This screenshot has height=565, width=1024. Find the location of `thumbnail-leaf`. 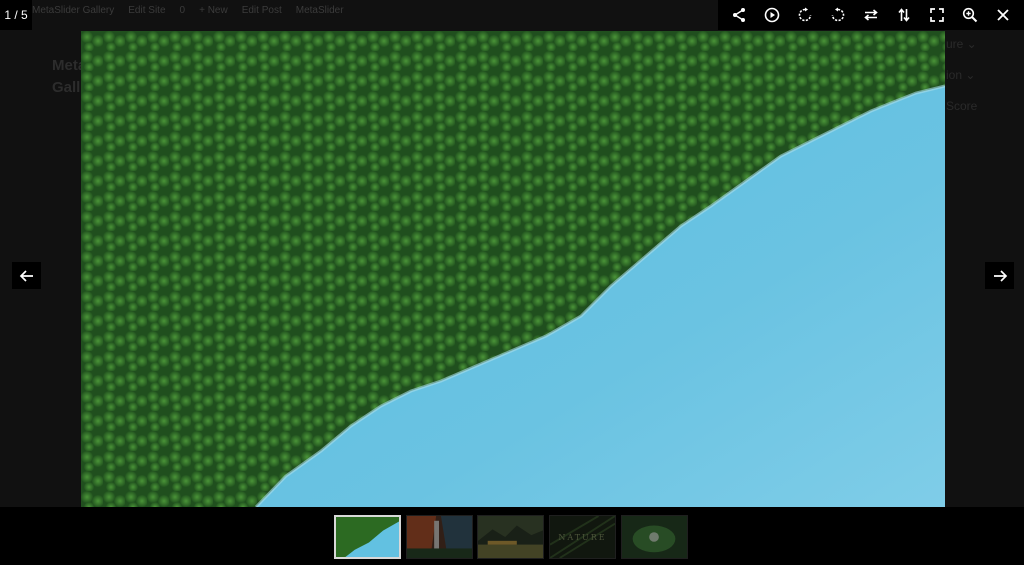

thumbnail-leaf is located at coordinates (654, 537).